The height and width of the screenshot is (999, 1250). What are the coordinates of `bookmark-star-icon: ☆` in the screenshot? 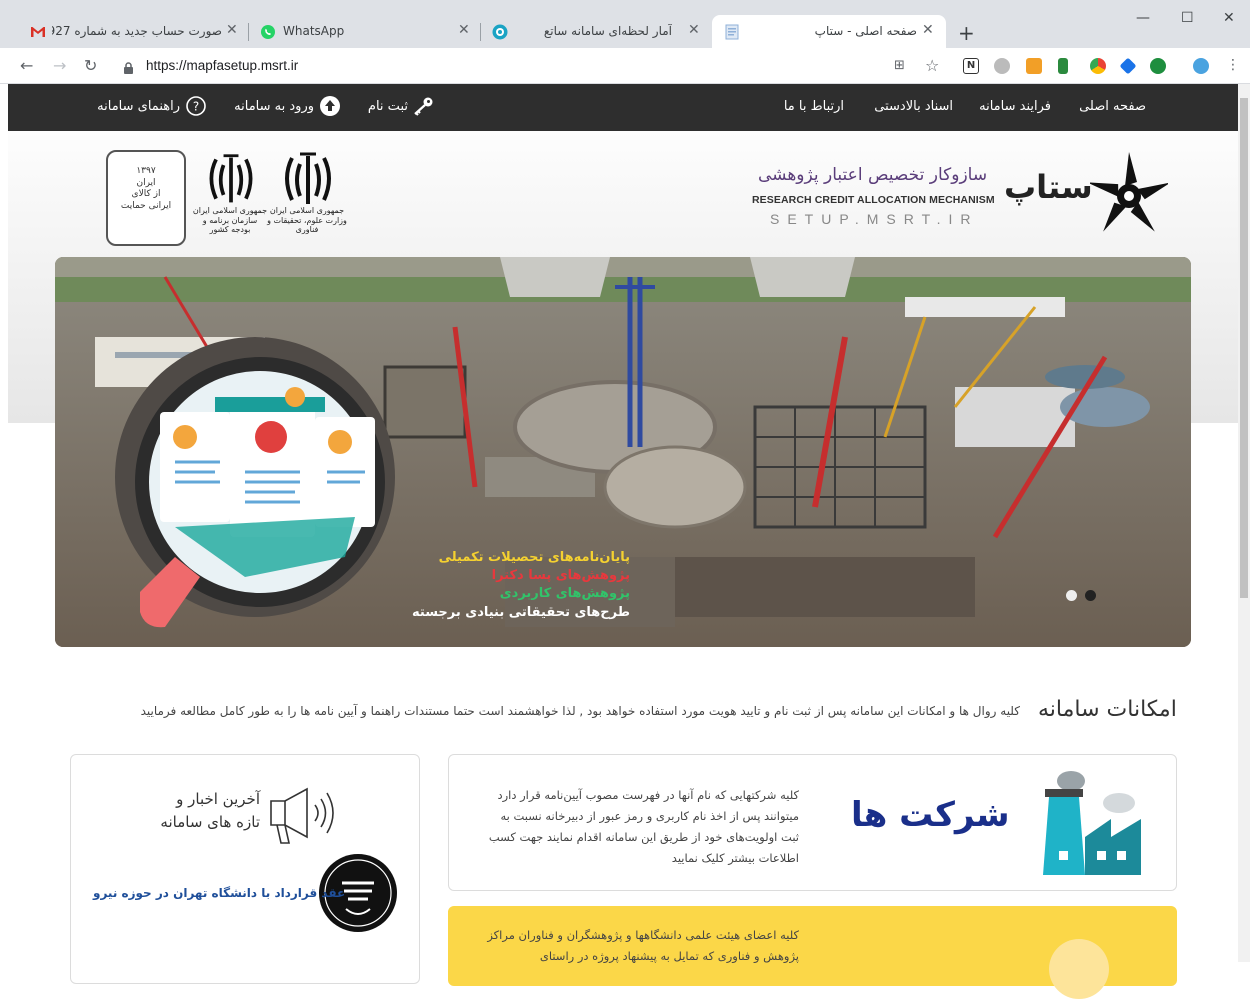 It's located at (932, 65).